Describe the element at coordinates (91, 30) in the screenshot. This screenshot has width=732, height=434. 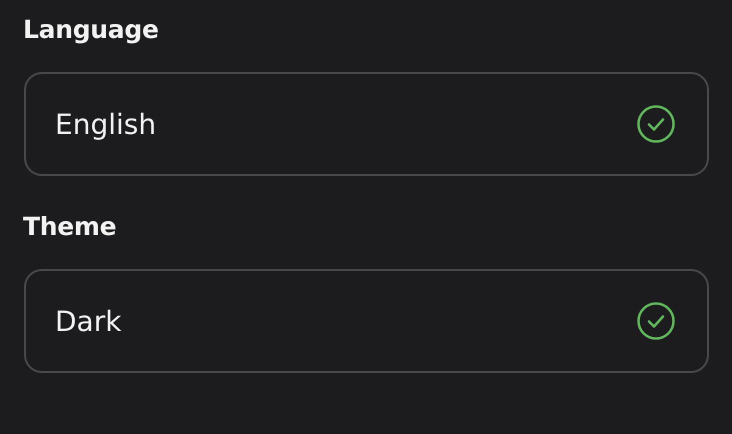
I see `section-label: Language` at that location.